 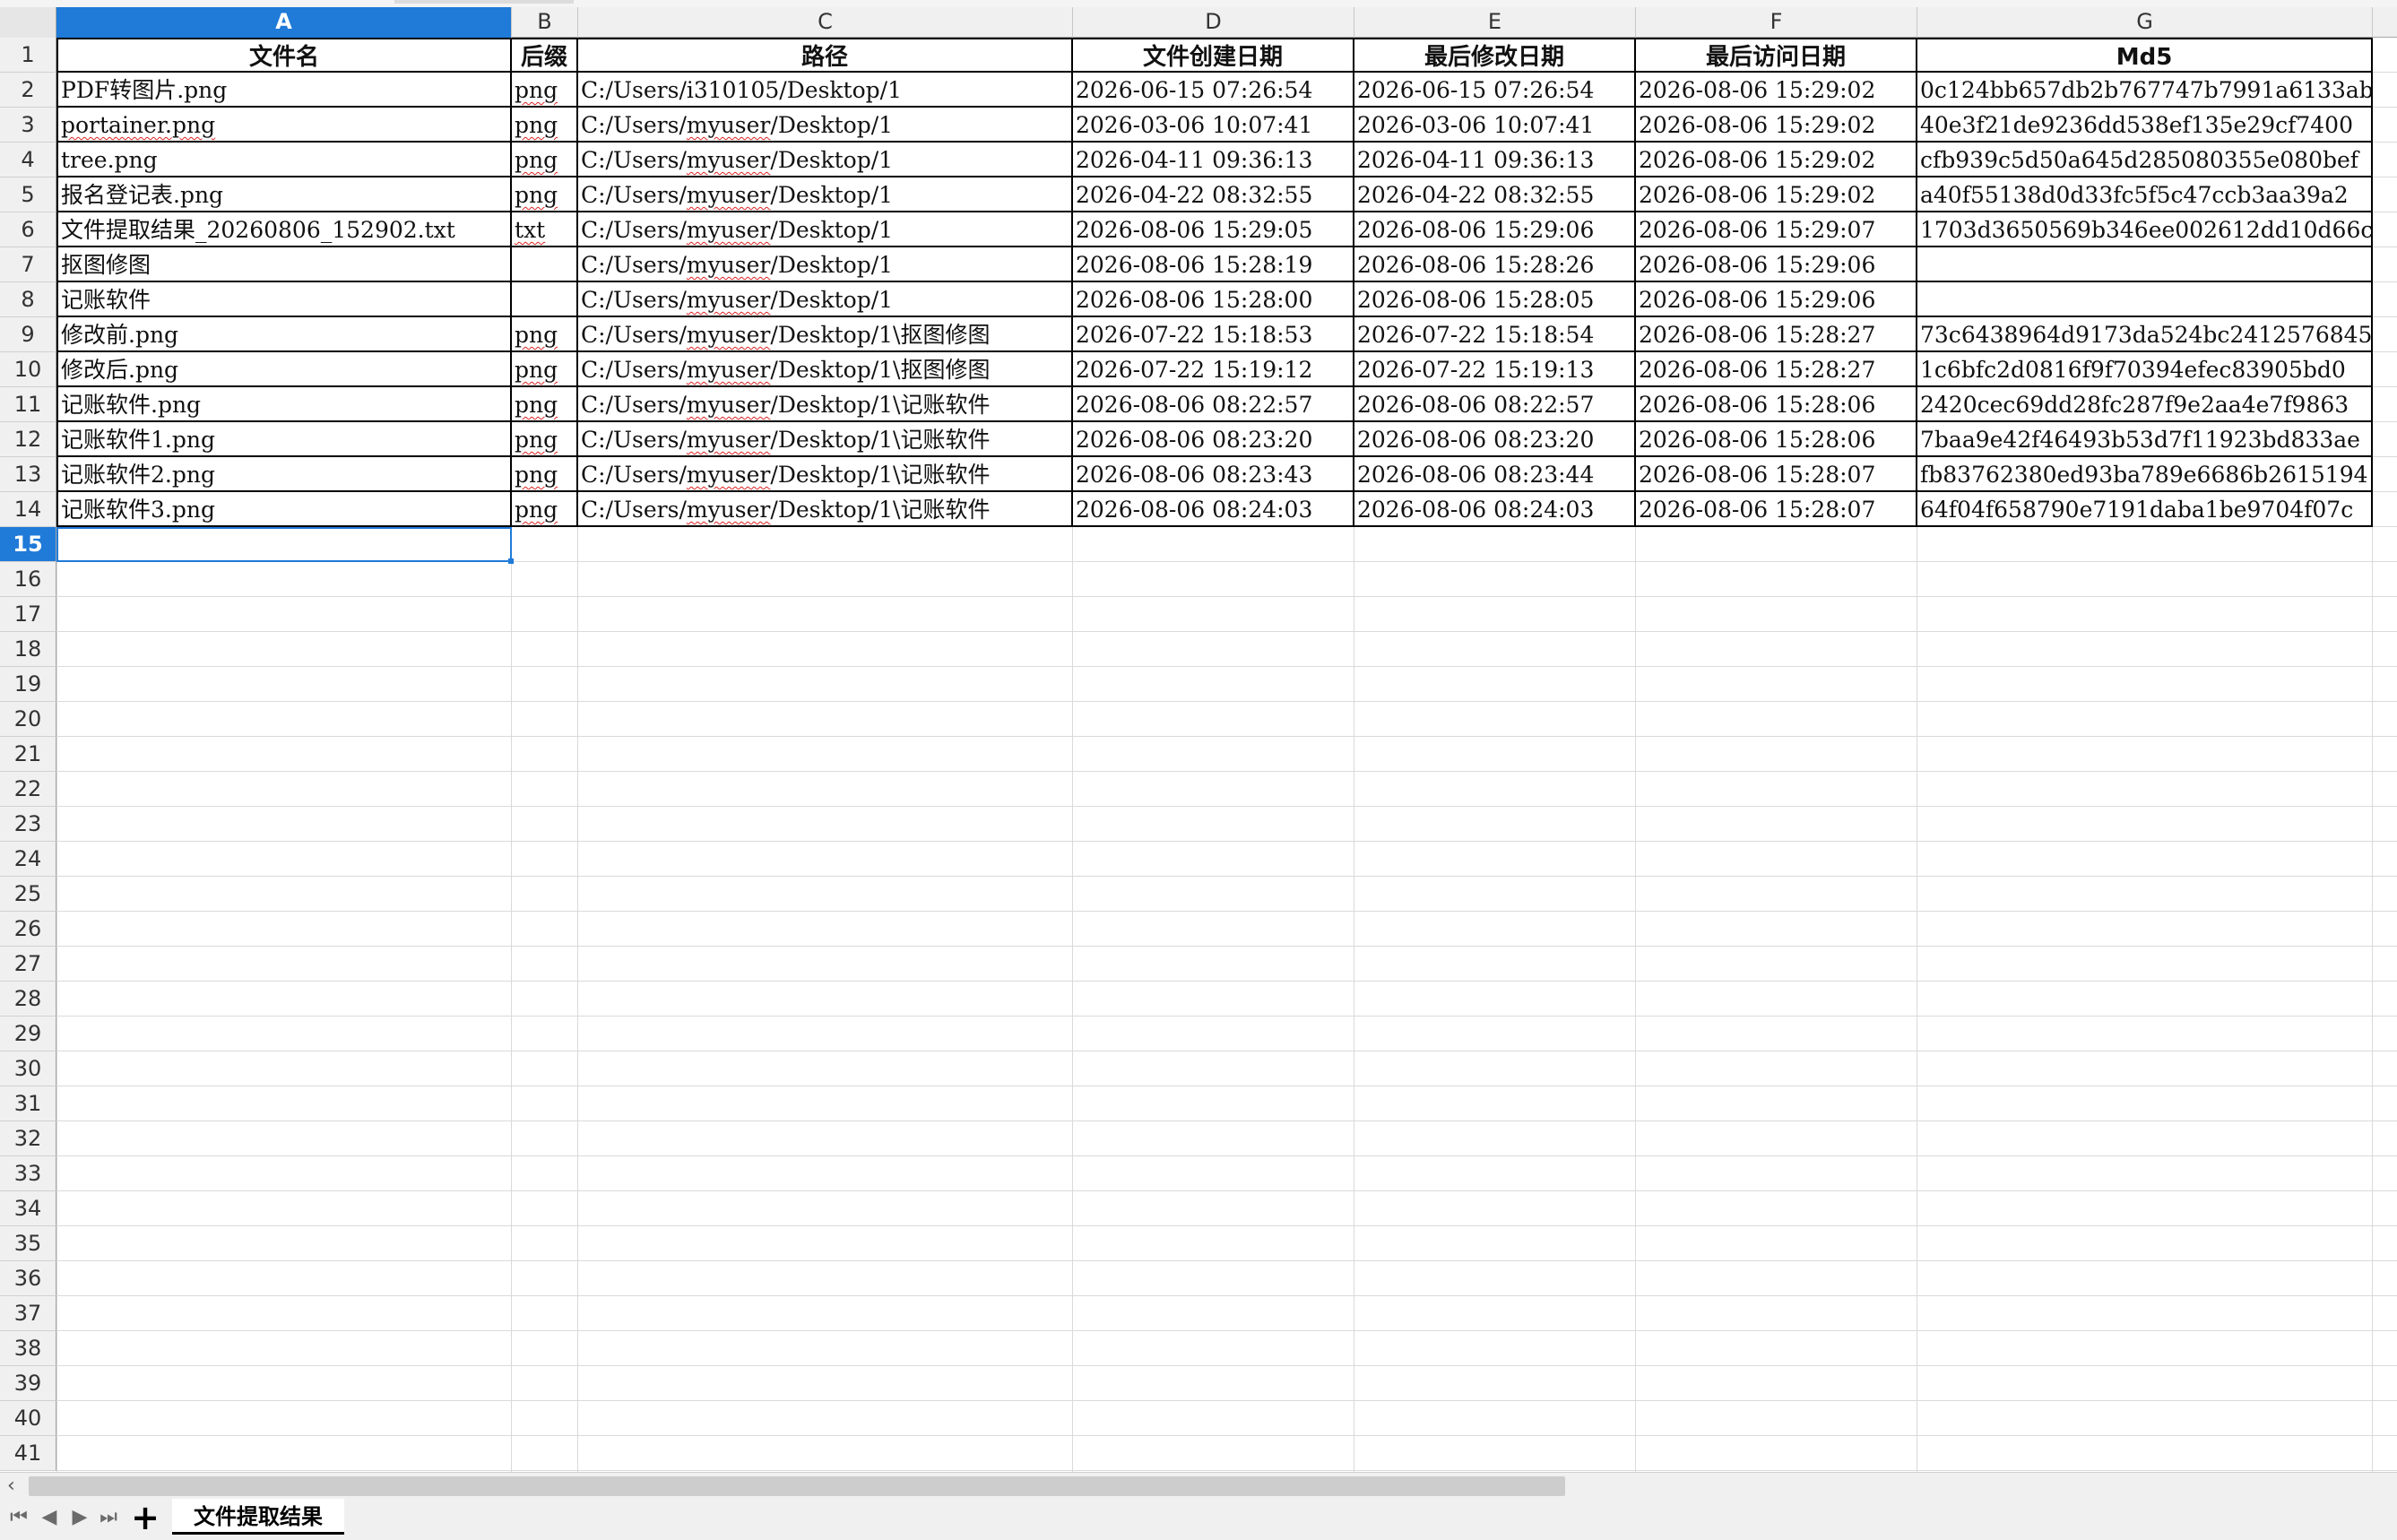 I want to click on next-sheet-icon: ▶, so click(x=79, y=1517).